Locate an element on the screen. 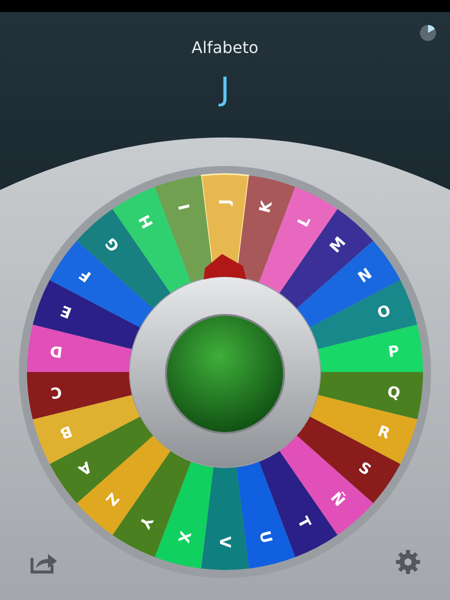 Image resolution: width=450 pixels, height=600 pixels. segment-label: A is located at coordinates (85, 469).